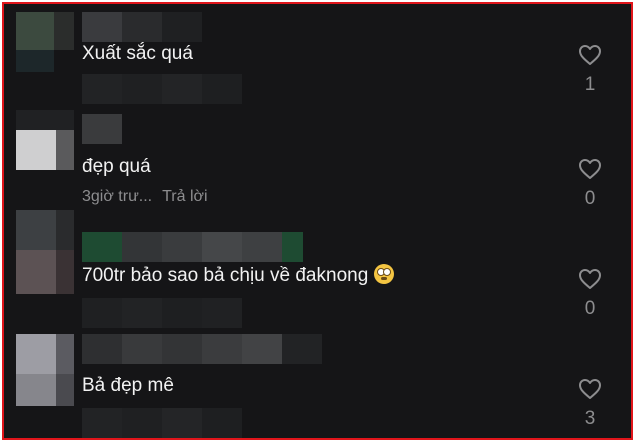 Image resolution: width=635 pixels, height=442 pixels. Describe the element at coordinates (128, 385) in the screenshot. I see `comment-text: Bả đẹp mê` at that location.